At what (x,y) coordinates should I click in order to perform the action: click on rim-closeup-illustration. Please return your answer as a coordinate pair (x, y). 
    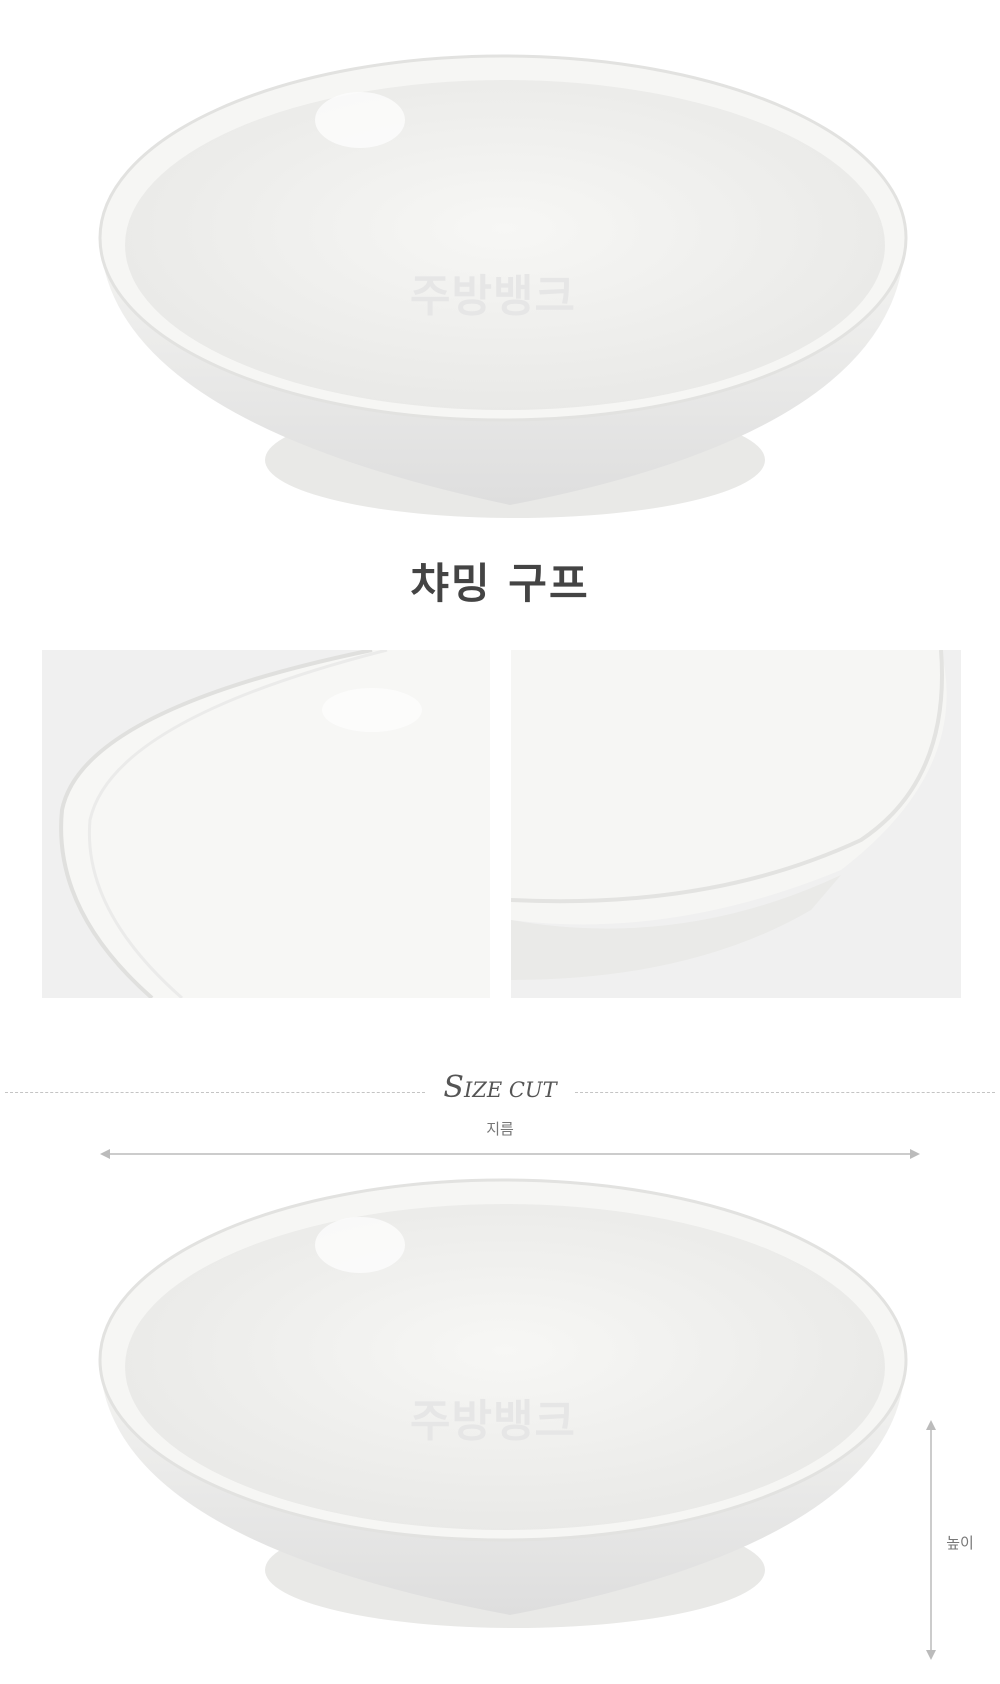
    Looking at the image, I should click on (274, 824).